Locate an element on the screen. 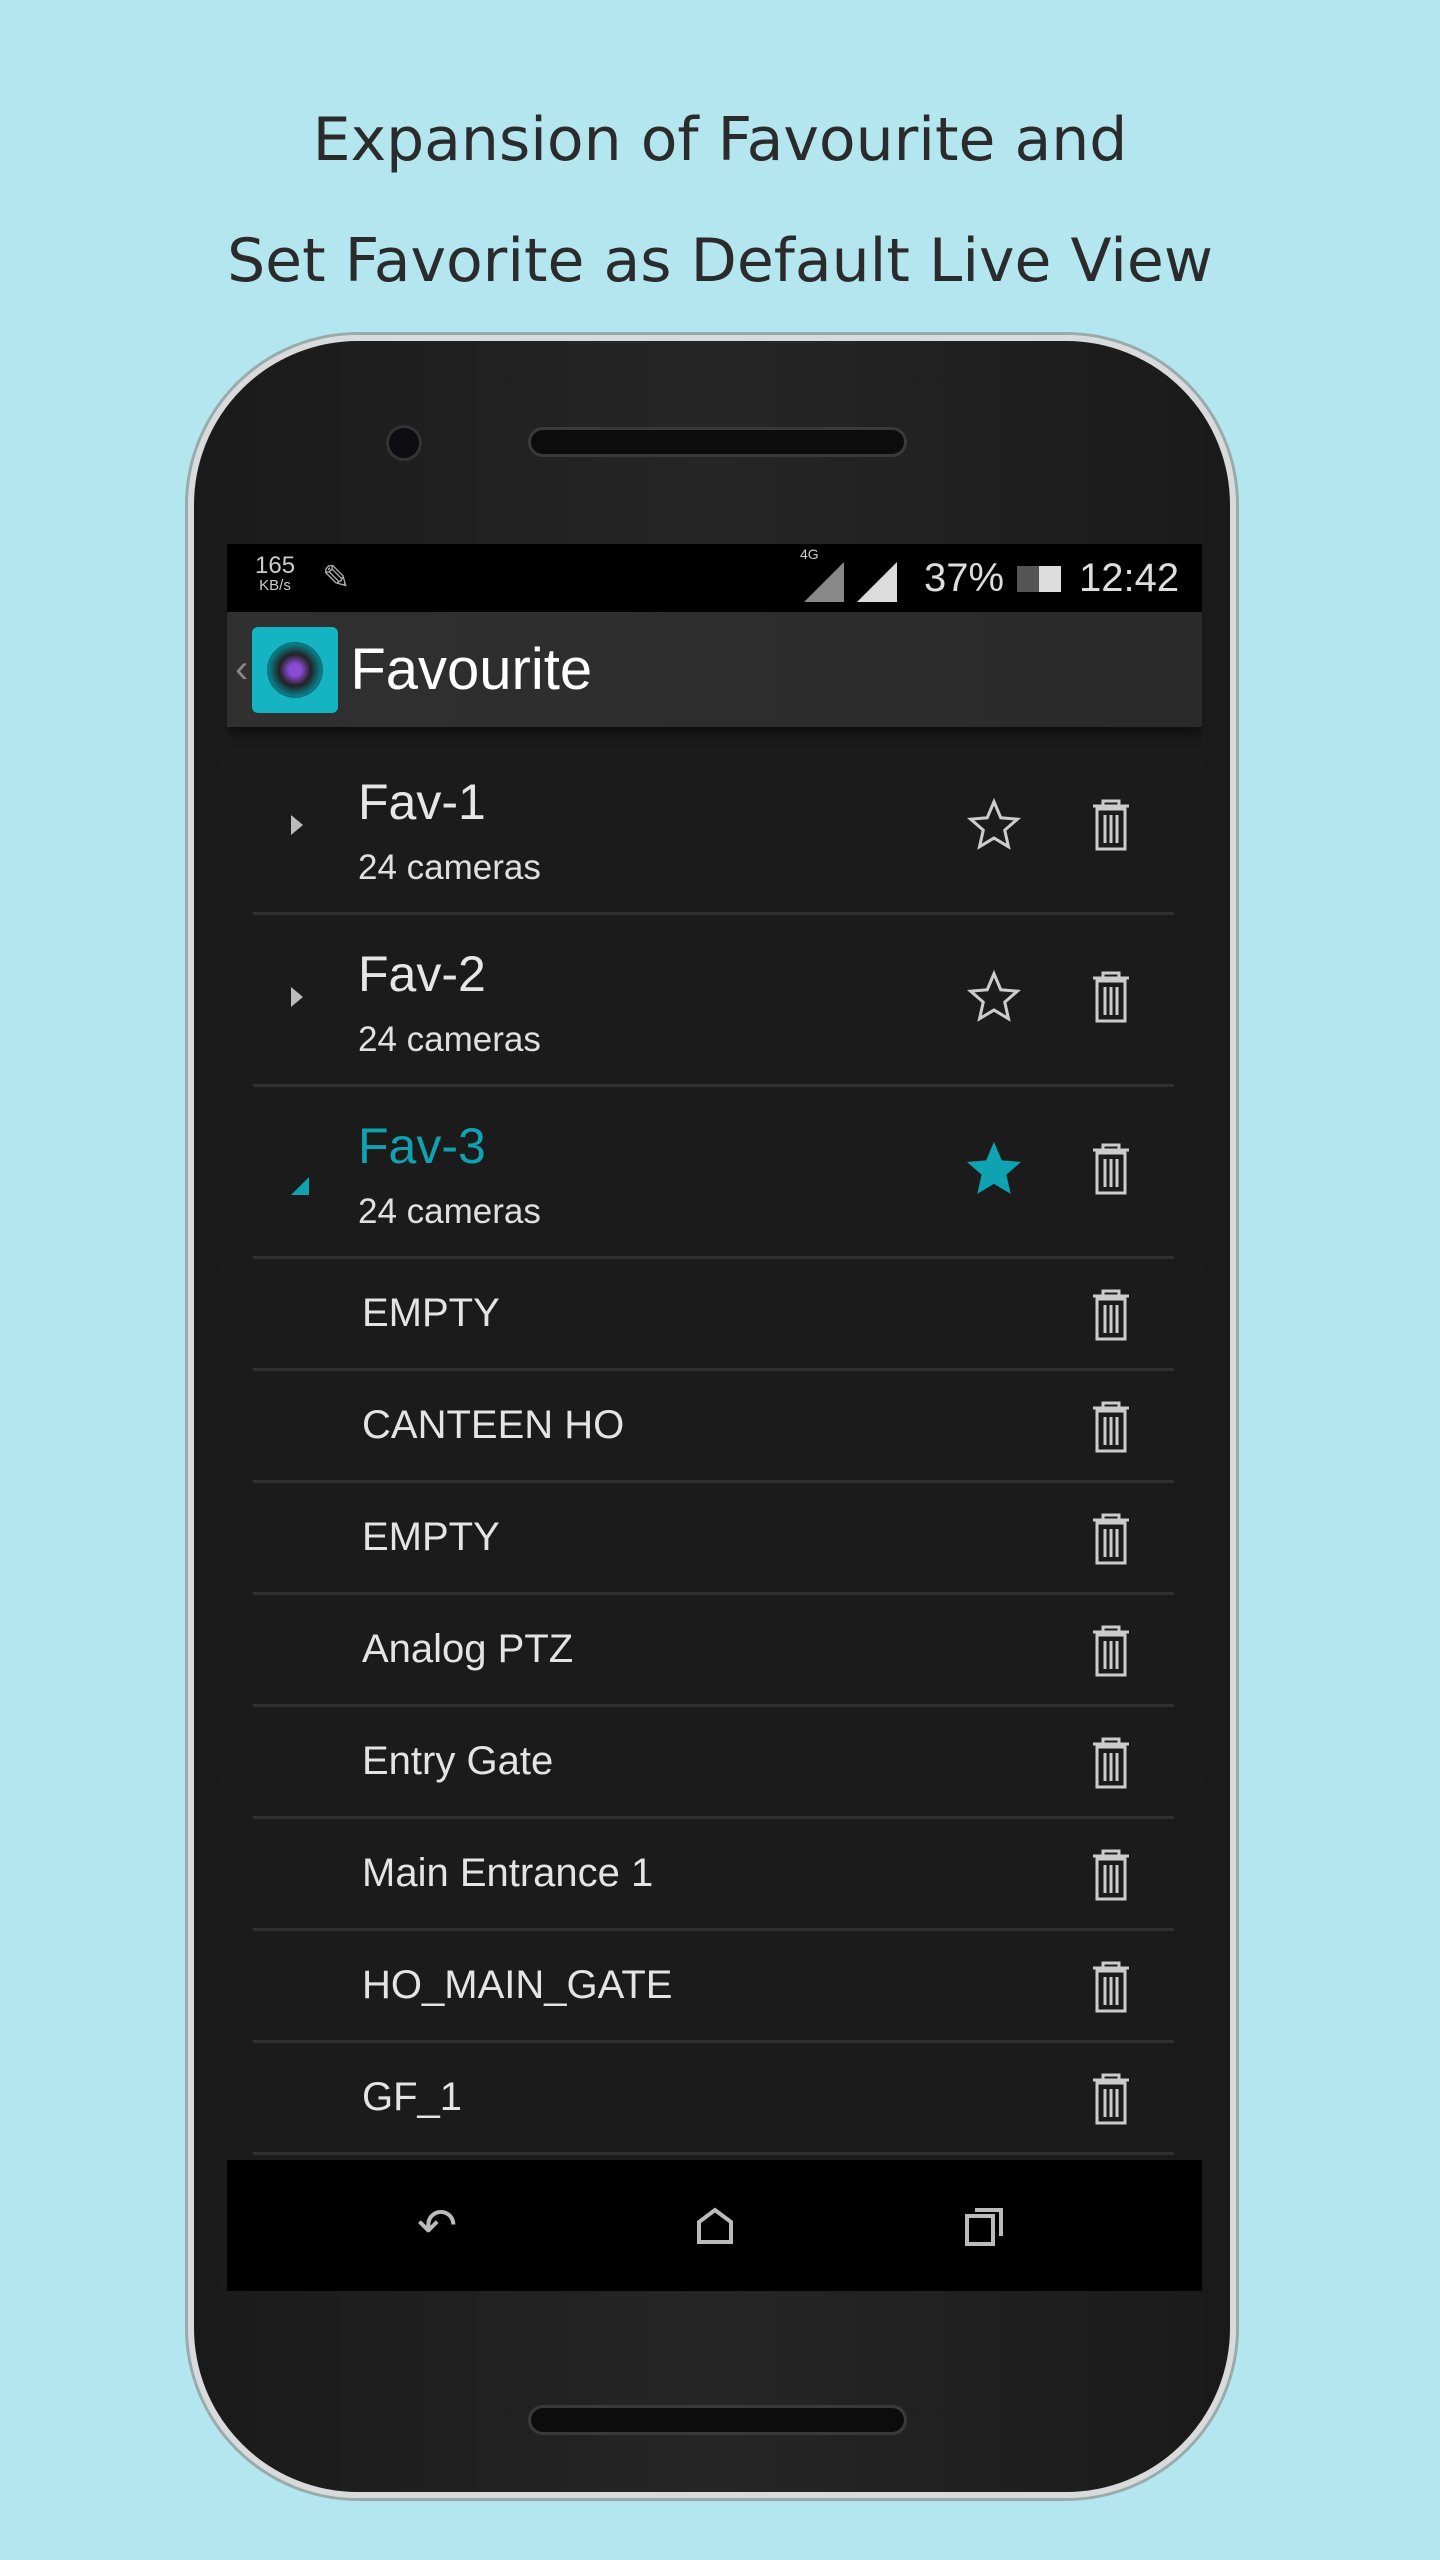 The image size is (1440, 2560). home-icon is located at coordinates (715, 2226).